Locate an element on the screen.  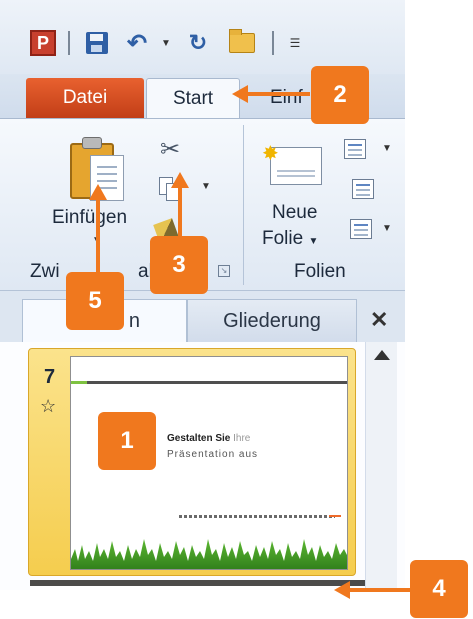
undo-dropdown-icon: ▼ is located at coordinates (166, 43).